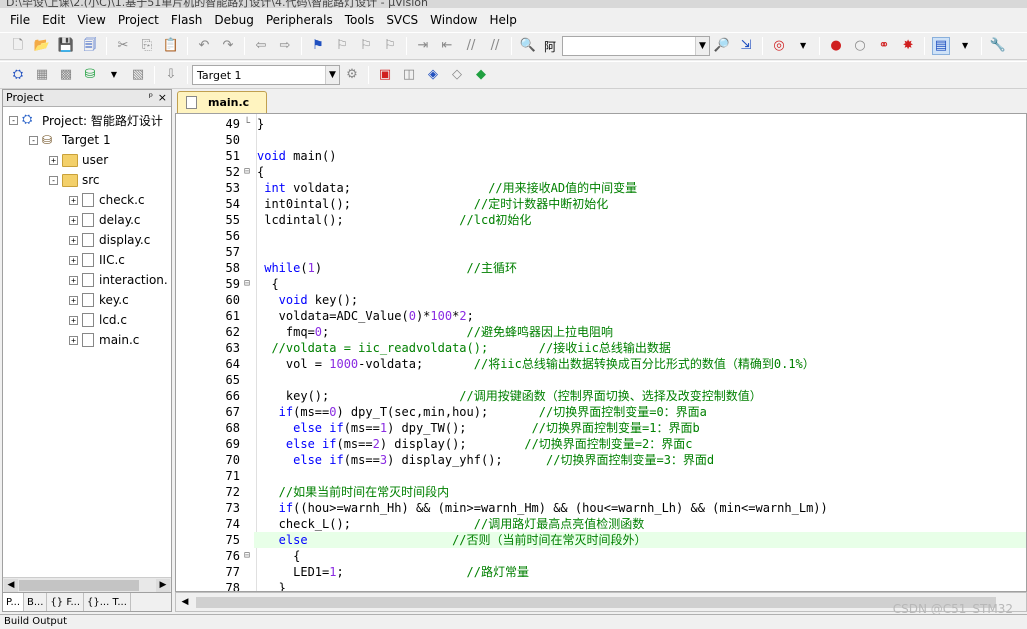 Image resolution: width=1027 pixels, height=629 pixels. What do you see at coordinates (90, 75) in the screenshot?
I see `batch-build-icon: ⛁` at bounding box center [90, 75].